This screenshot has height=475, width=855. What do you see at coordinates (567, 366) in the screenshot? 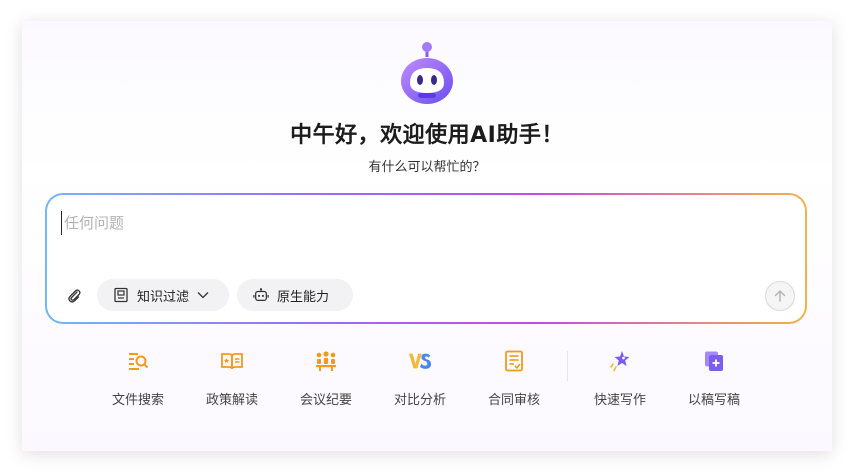
I see `tools-divider` at bounding box center [567, 366].